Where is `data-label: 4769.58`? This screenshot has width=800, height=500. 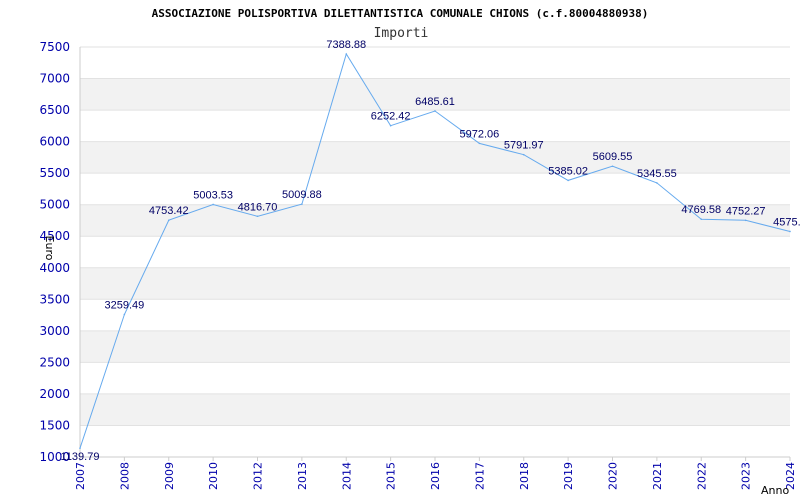 data-label: 4769.58 is located at coordinates (701, 210).